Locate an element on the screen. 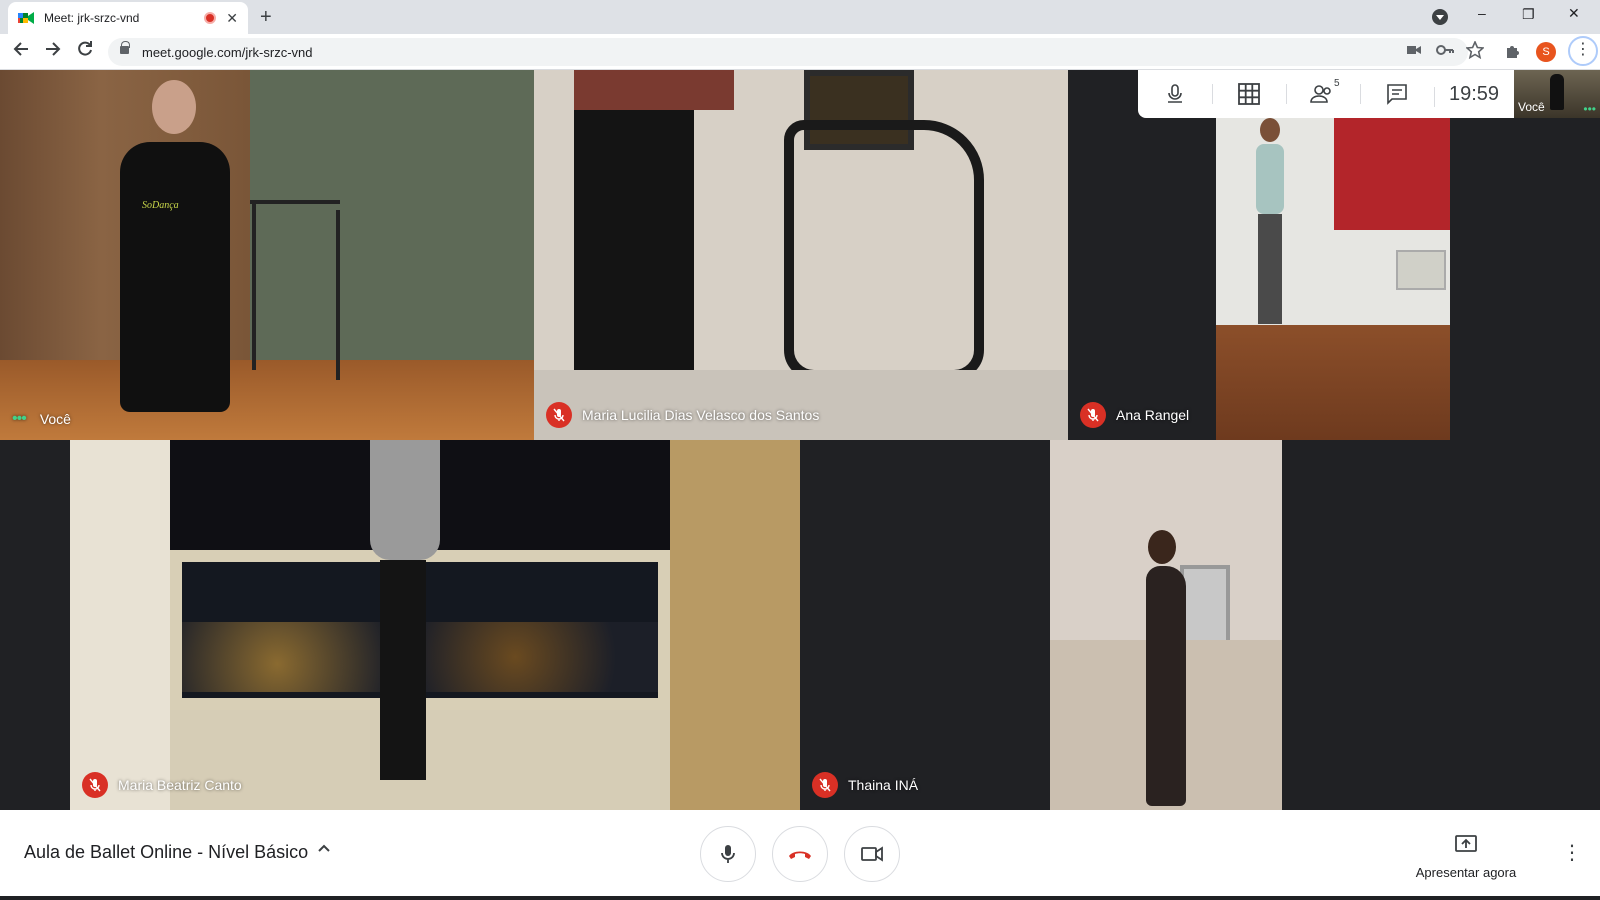  participant-name: Maria Beatriz Canto is located at coordinates (180, 785).